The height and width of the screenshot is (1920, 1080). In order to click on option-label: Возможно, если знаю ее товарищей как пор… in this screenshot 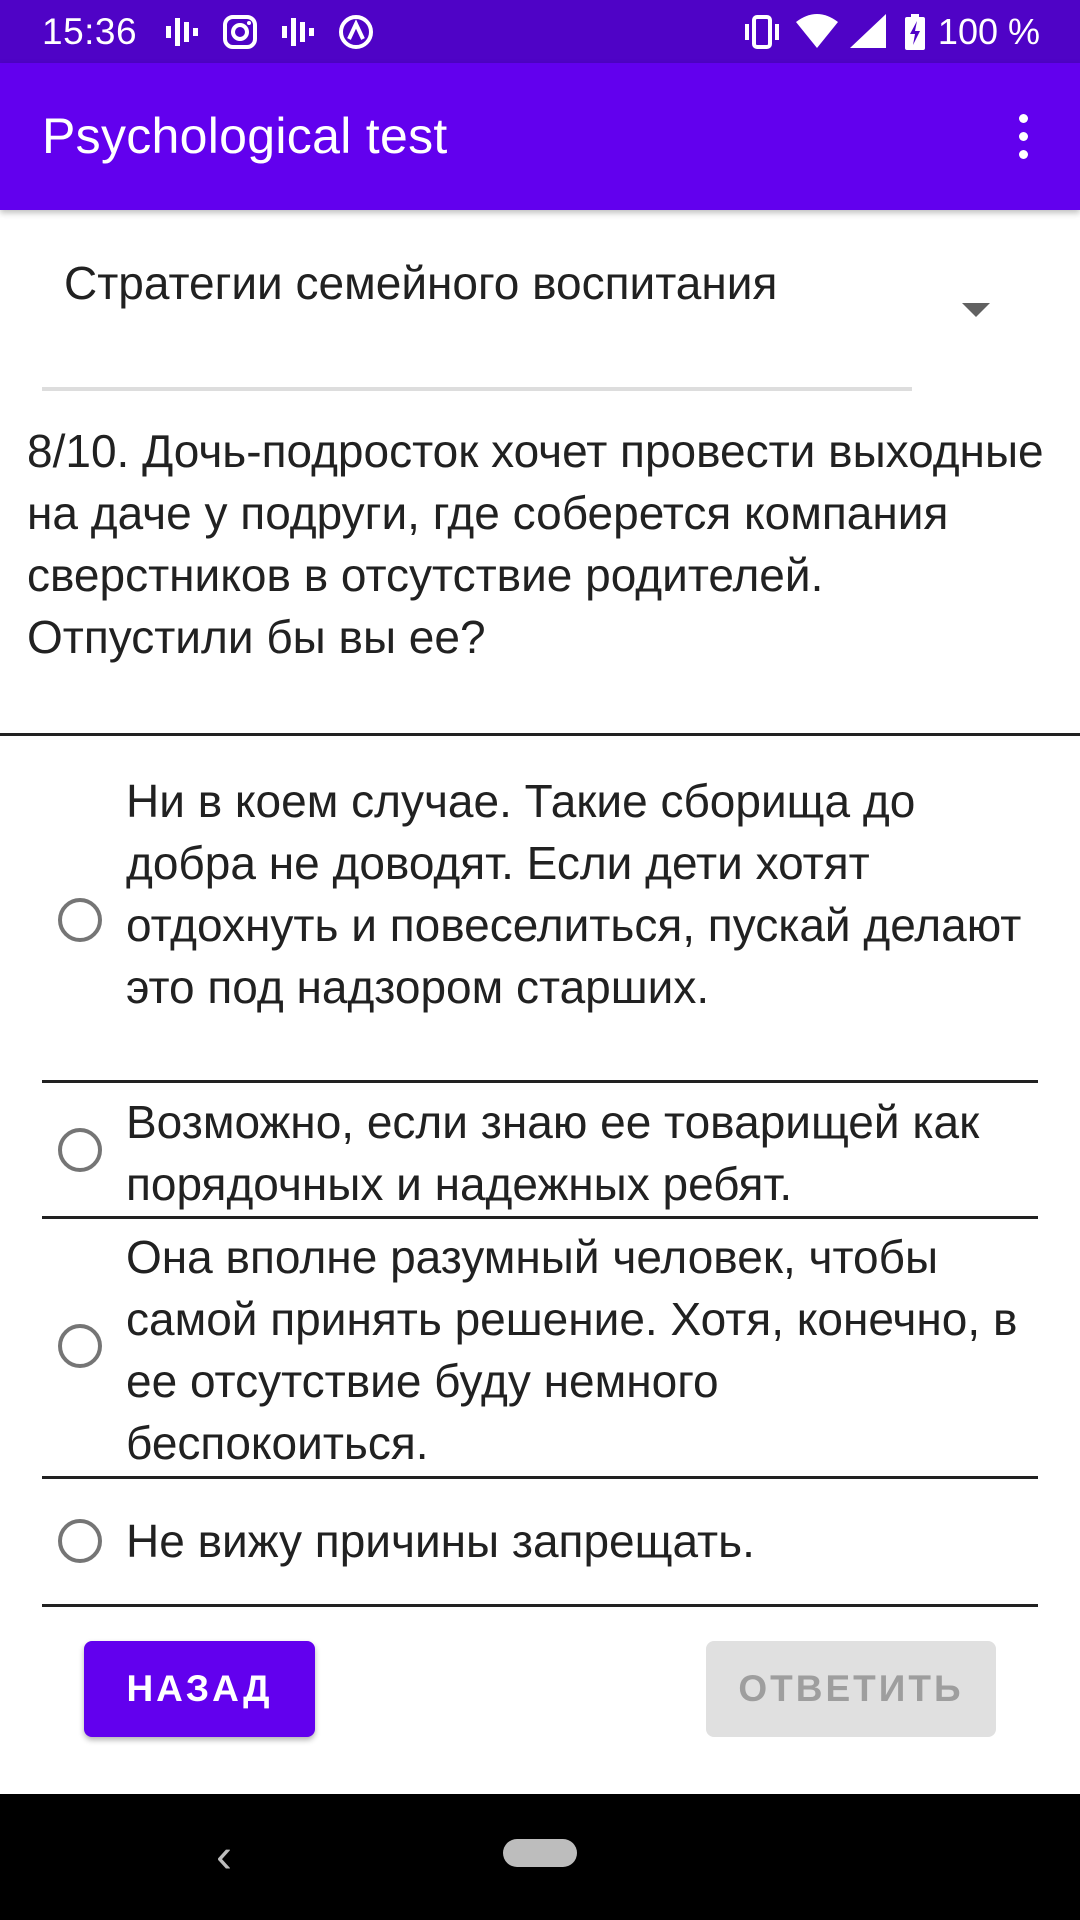, I will do `click(553, 1153)`.